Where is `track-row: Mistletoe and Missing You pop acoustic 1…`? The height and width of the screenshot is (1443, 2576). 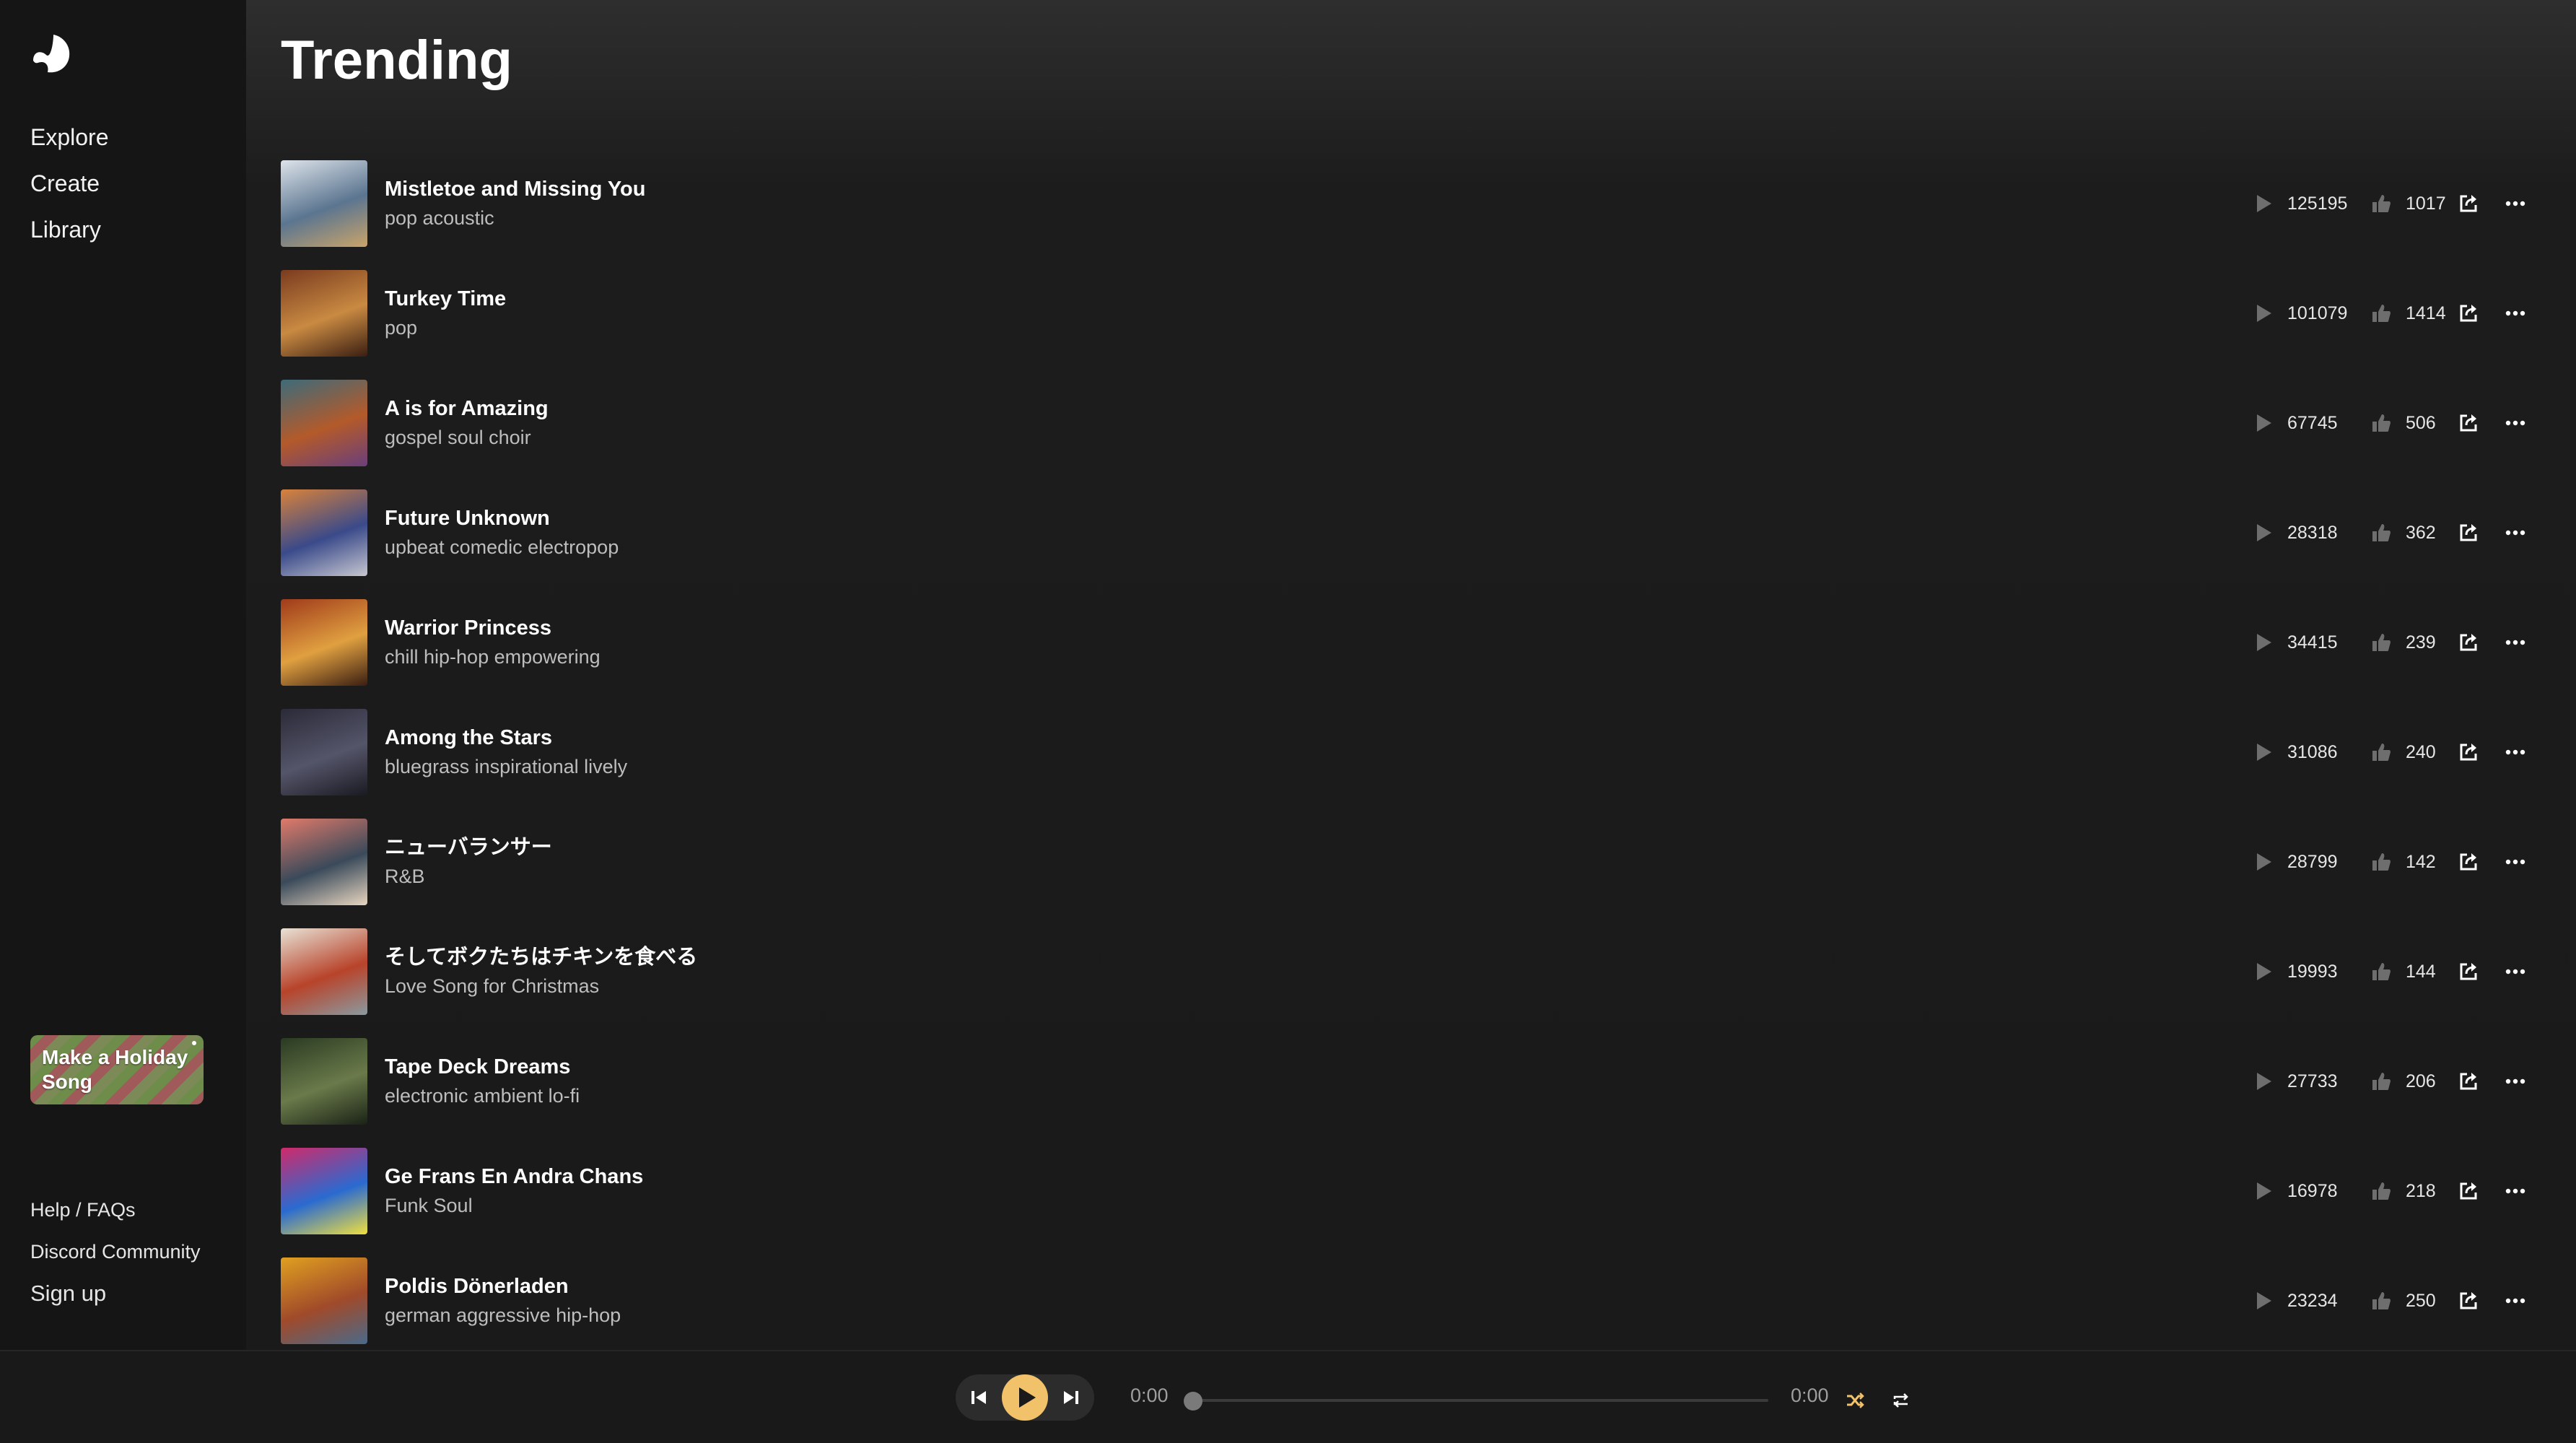 track-row: Mistletoe and Missing You pop acoustic 1… is located at coordinates (1411, 203).